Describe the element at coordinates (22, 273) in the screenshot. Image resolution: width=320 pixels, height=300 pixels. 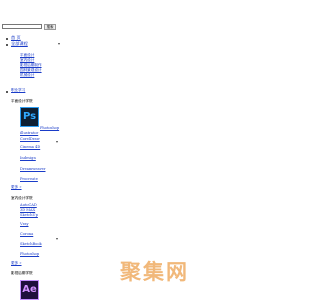
I see `school-video-title: 影视后期学院` at that location.